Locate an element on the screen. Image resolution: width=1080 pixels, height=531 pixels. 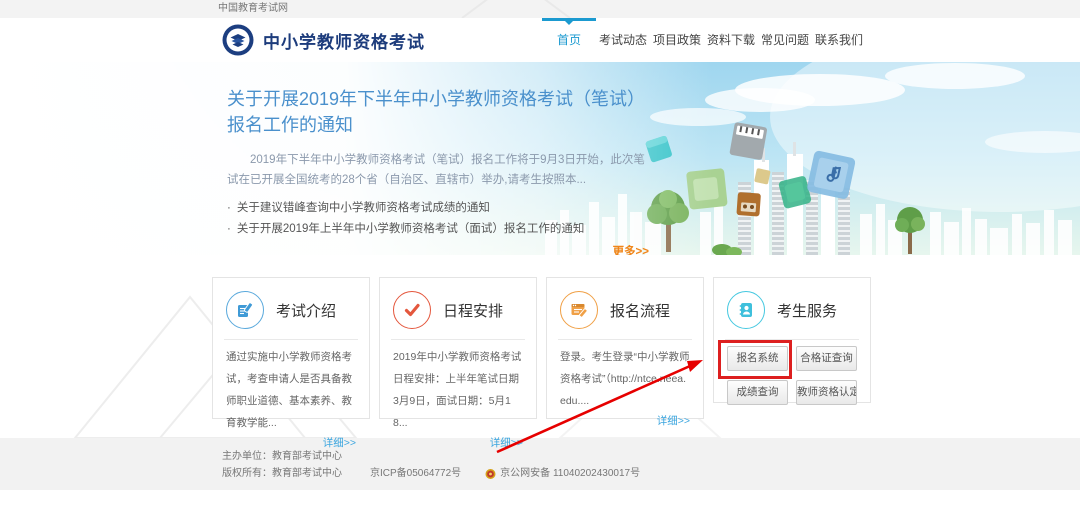
nav-item-home: 首页 is located at coordinates (569, 40).